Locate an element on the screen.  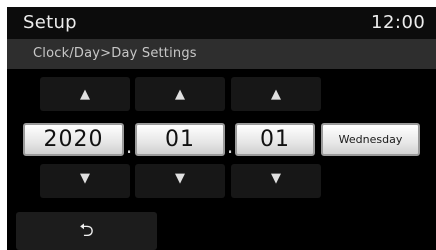
day-down-button: ▼ is located at coordinates (276, 181).